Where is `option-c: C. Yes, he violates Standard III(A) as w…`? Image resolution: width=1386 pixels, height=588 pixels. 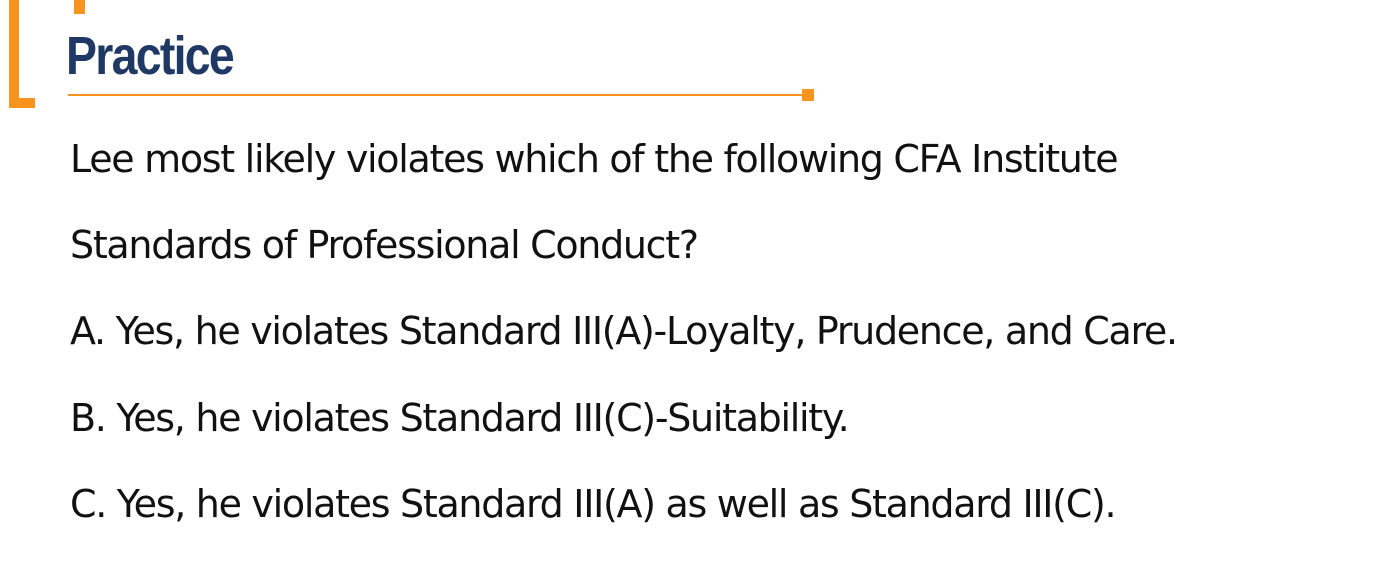 option-c: C. Yes, he violates Standard III(A) as w… is located at coordinates (593, 504).